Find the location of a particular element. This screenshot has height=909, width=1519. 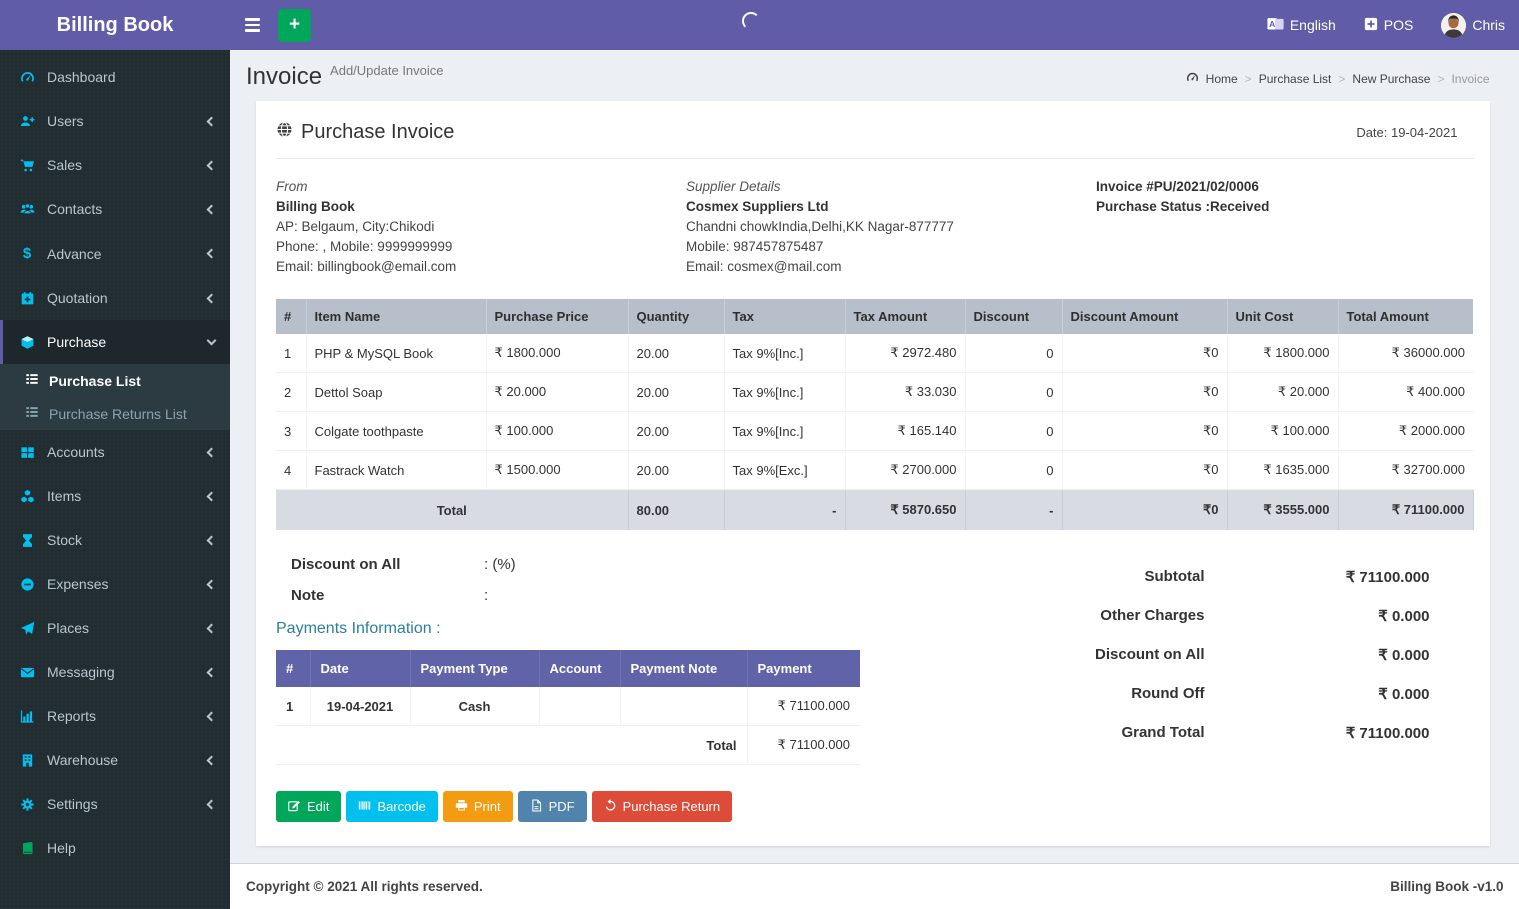

sidebar-item-stock: Stock is located at coordinates (115, 540).